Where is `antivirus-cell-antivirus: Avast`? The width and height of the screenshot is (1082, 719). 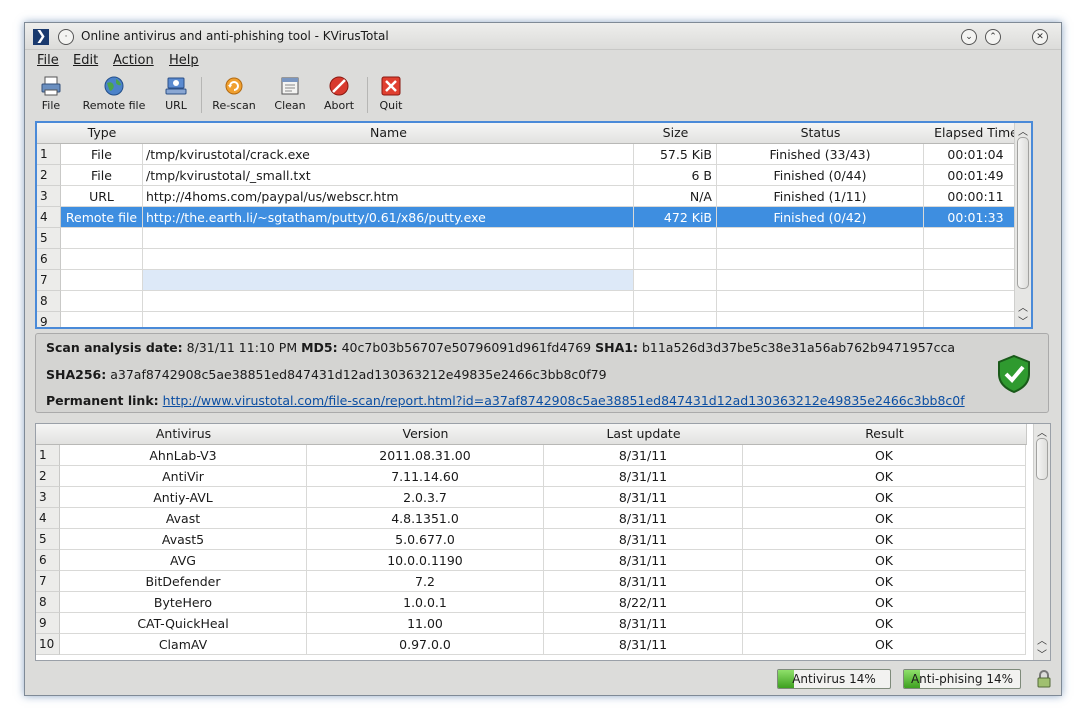
antivirus-cell-antivirus: Avast is located at coordinates (183, 518).